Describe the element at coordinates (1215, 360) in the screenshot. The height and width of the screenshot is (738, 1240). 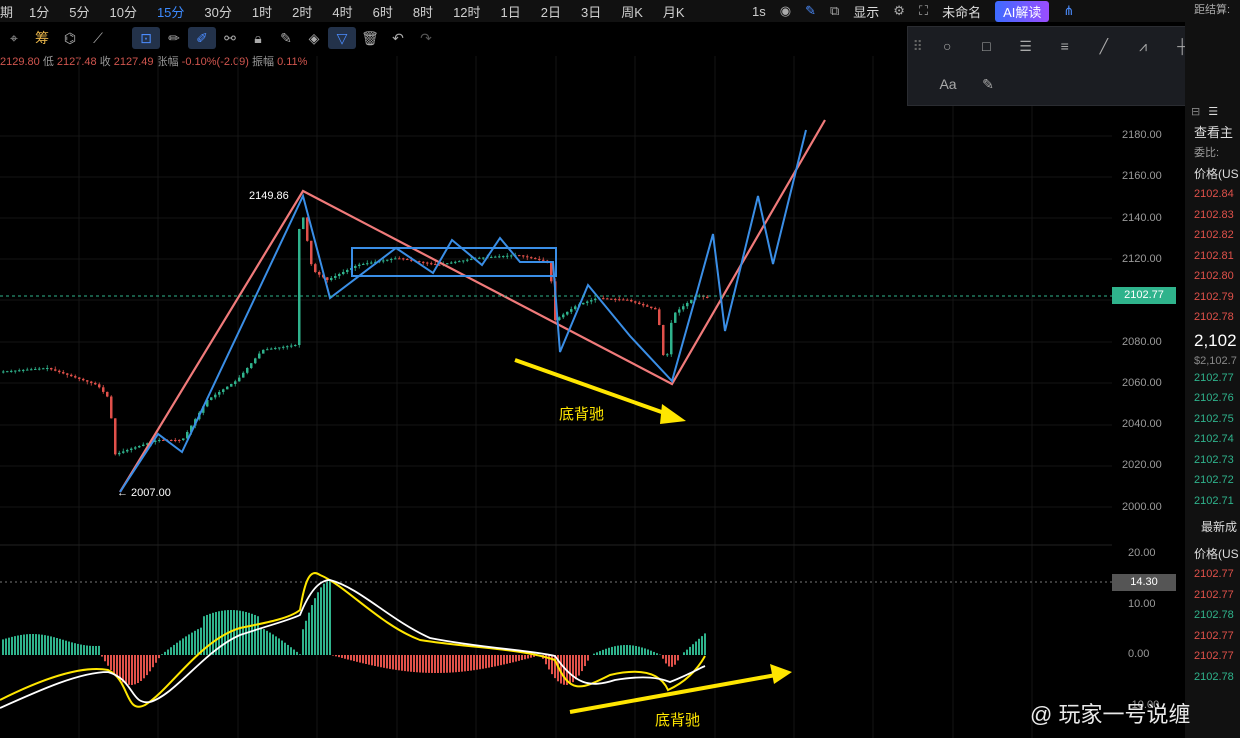
I see `last-price-usd: $2,102.7` at that location.